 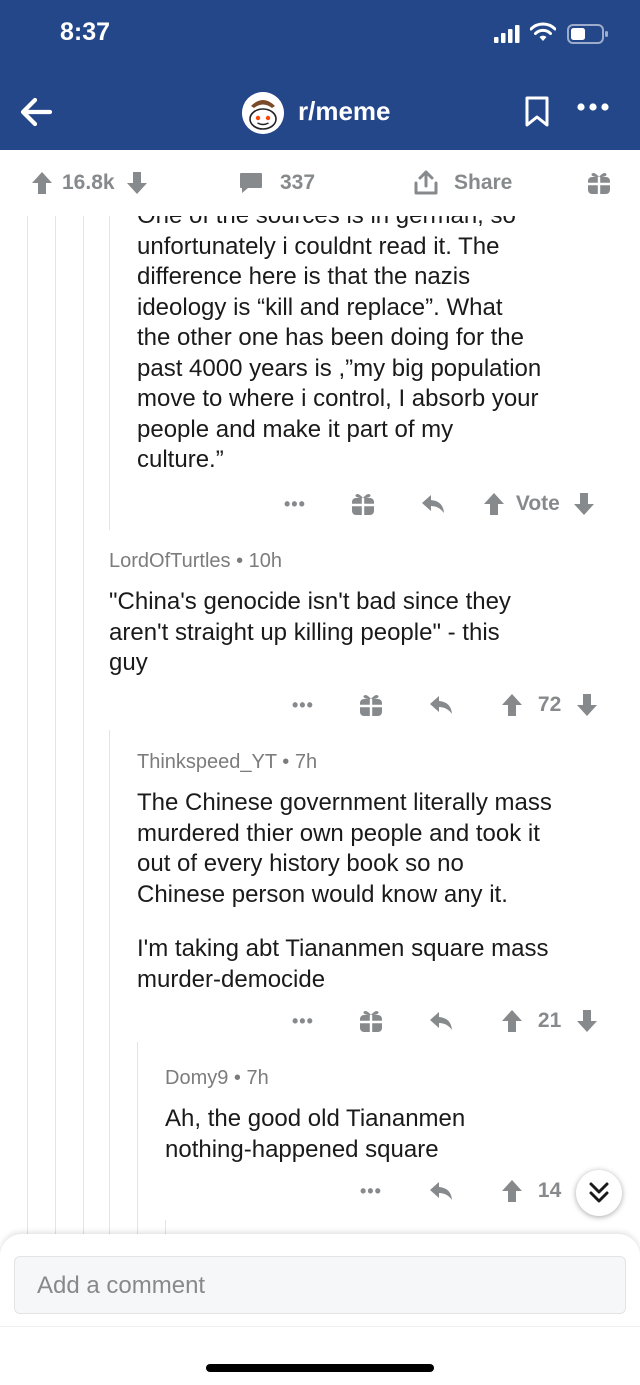 I want to click on comment-author: Domy9, so click(x=196, y=1078).